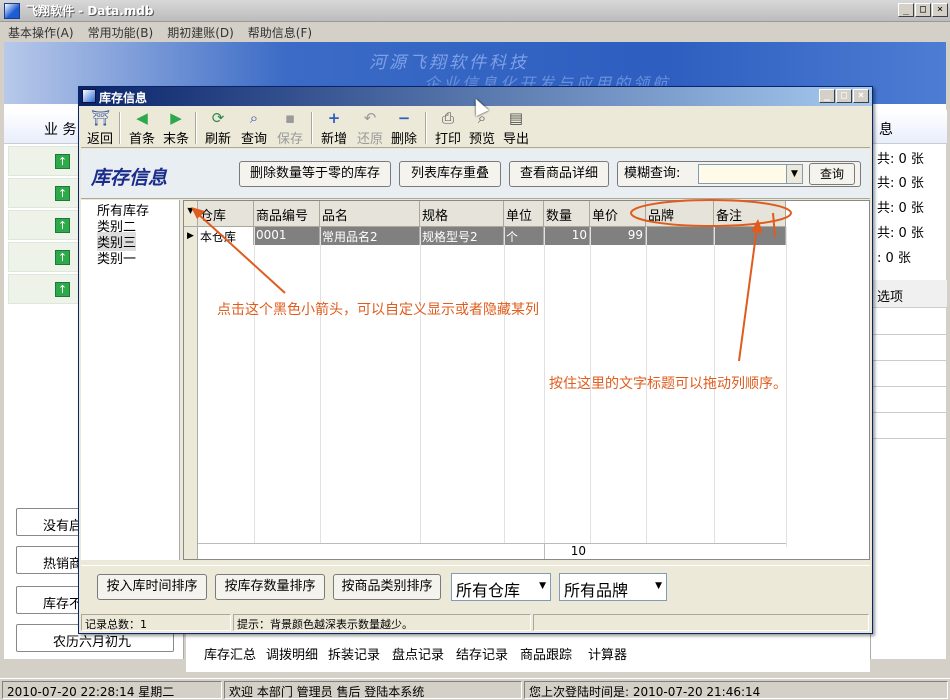 The image size is (950, 700). I want to click on status-welcome: 欢迎 本部门 管理员 售后 登陆本系统, so click(373, 690).